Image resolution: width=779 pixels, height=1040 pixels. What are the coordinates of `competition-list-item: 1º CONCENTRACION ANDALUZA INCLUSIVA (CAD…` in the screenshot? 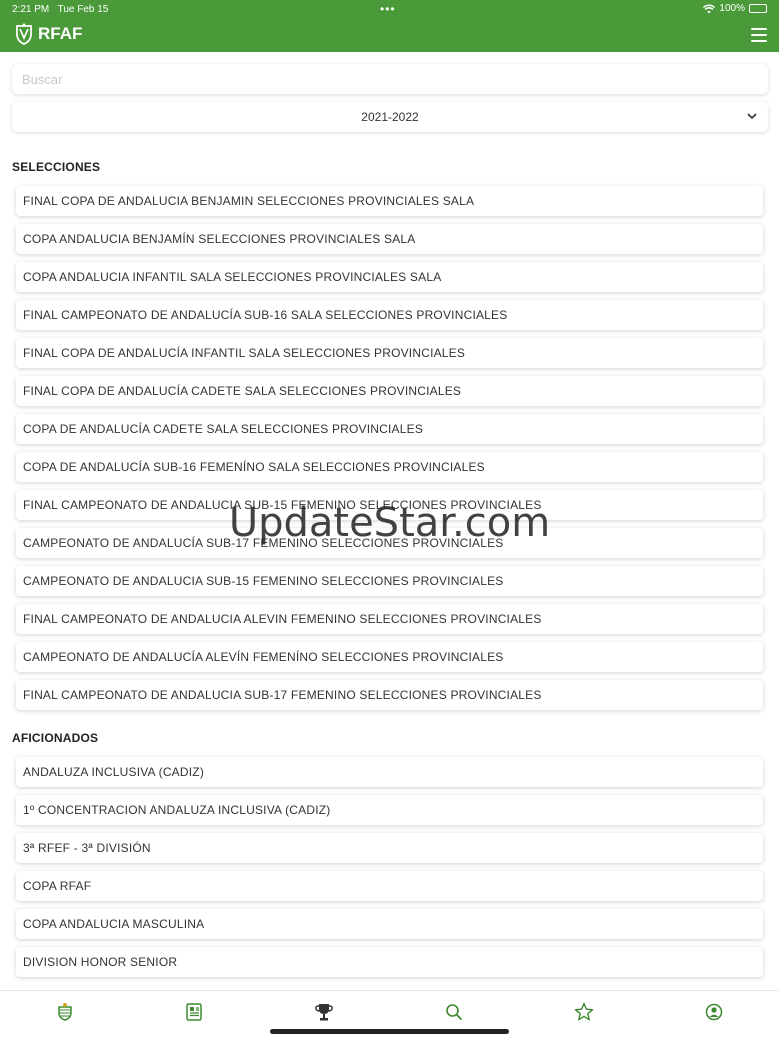 It's located at (389, 810).